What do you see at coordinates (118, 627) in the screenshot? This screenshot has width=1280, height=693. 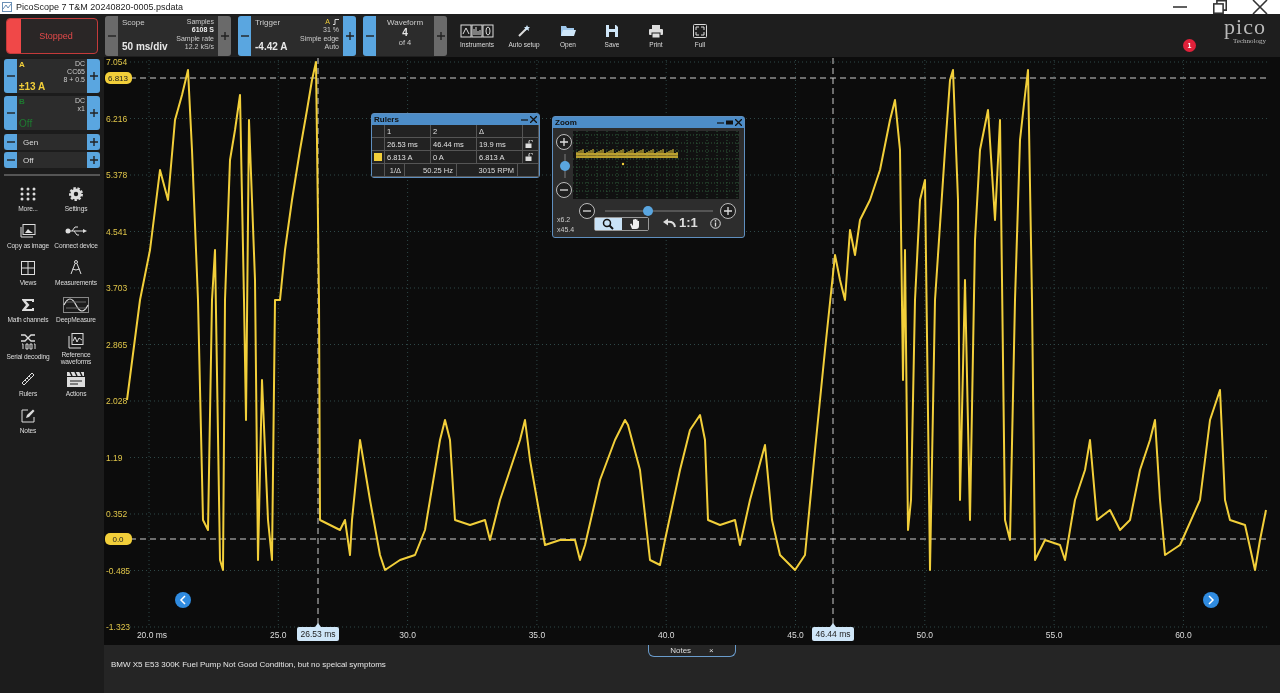 I see `axis-tick-label: -1.323` at bounding box center [118, 627].